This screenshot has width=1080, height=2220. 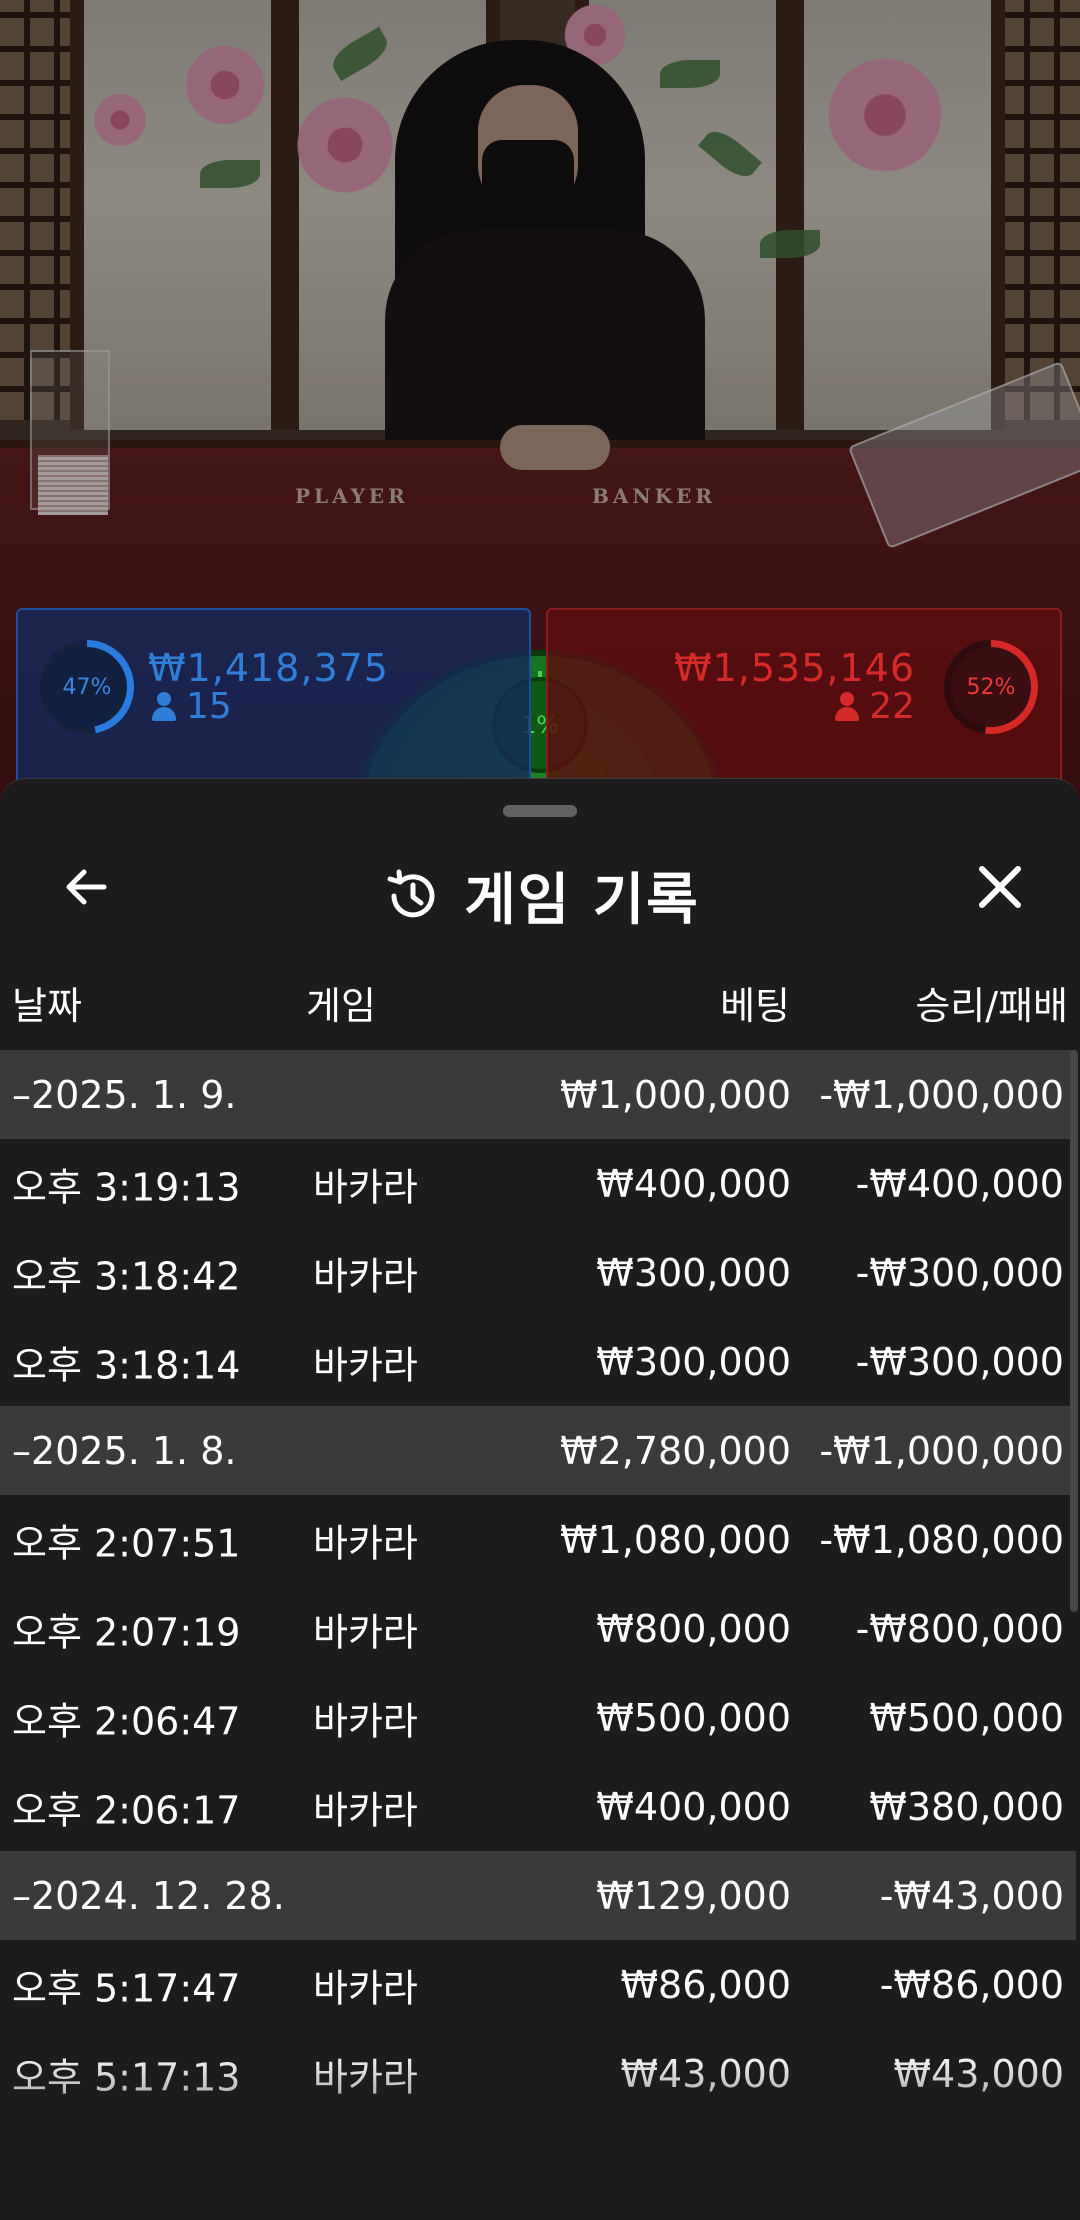 I want to click on history-row: 오후 2:07:19 바카라 ₩800,000 -₩800,000, so click(x=538, y=1628).